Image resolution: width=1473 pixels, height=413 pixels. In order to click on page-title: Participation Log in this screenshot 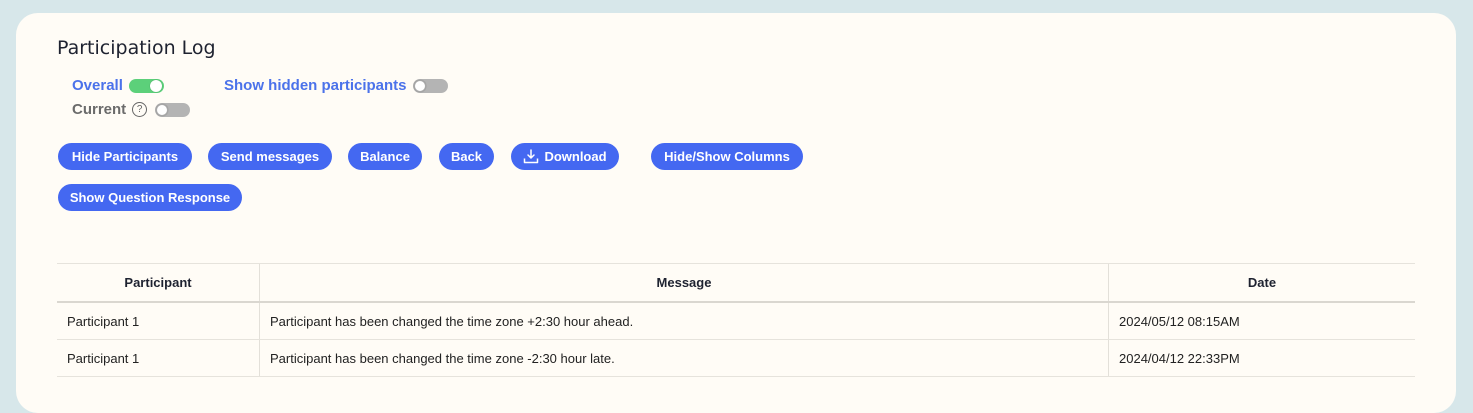, I will do `click(136, 48)`.